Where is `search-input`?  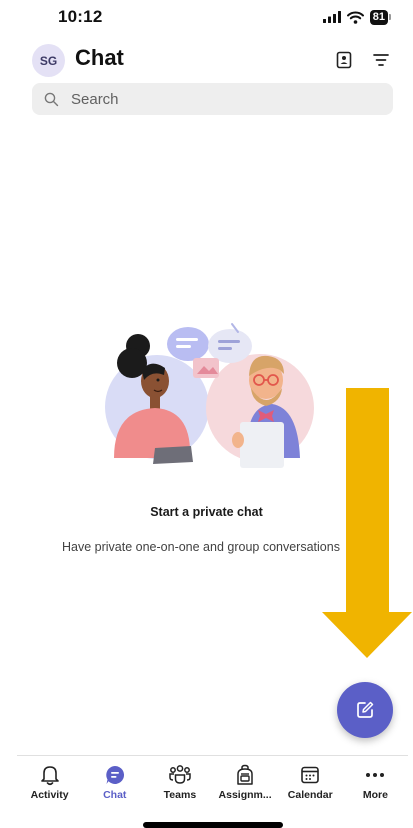 search-input is located at coordinates (211, 99).